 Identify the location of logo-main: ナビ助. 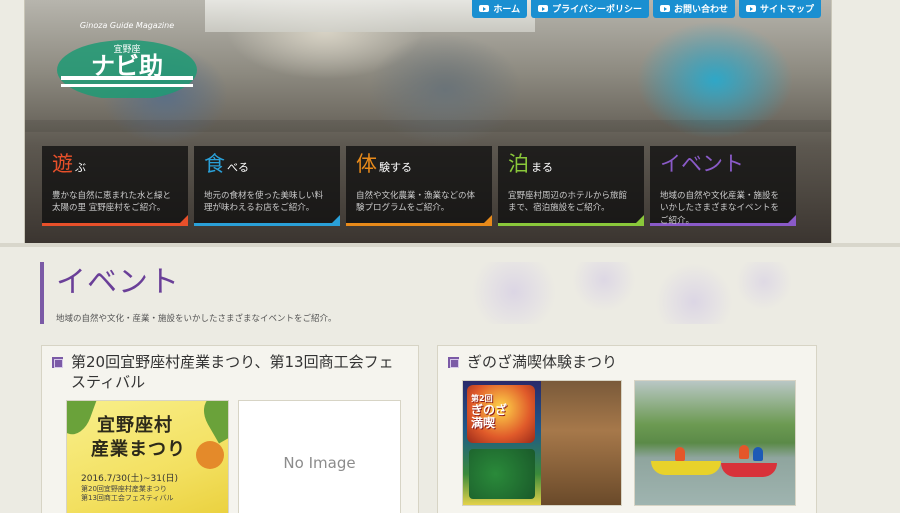
(127, 66).